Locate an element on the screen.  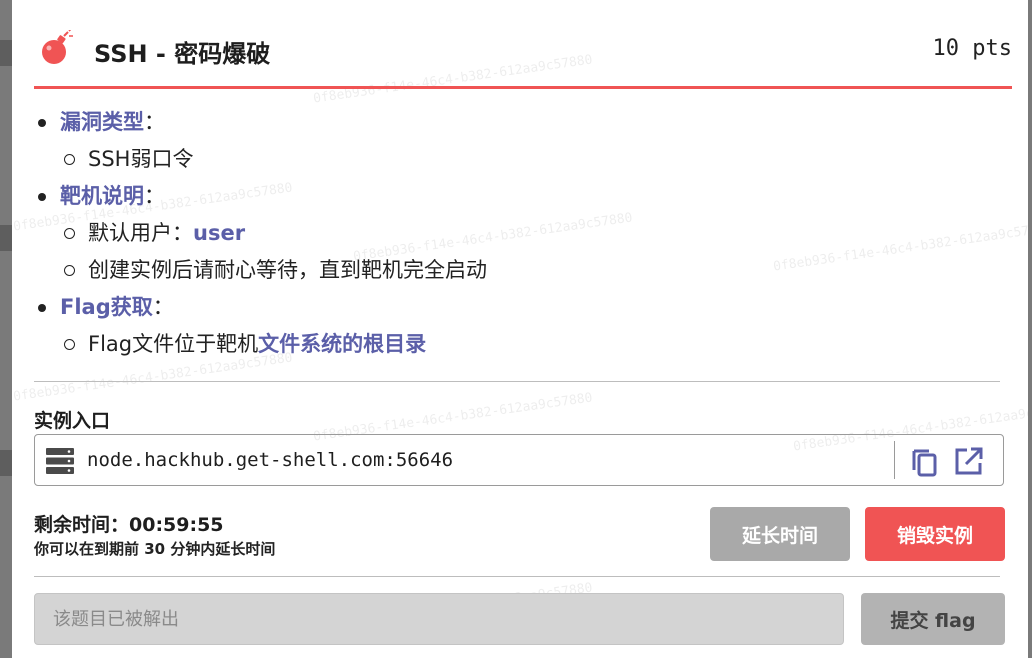
challenge-points: 10 pts is located at coordinates (972, 48).